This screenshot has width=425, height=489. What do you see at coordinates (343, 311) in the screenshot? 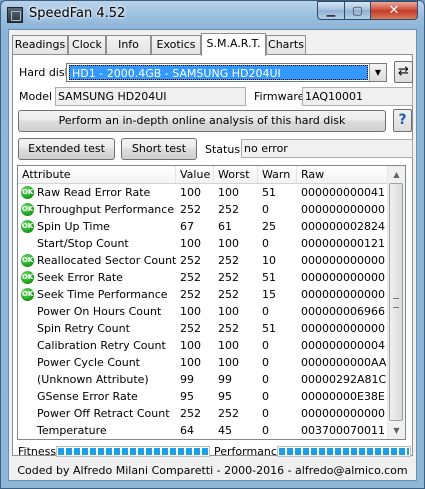
I see `cell-raw: 000000006966` at bounding box center [343, 311].